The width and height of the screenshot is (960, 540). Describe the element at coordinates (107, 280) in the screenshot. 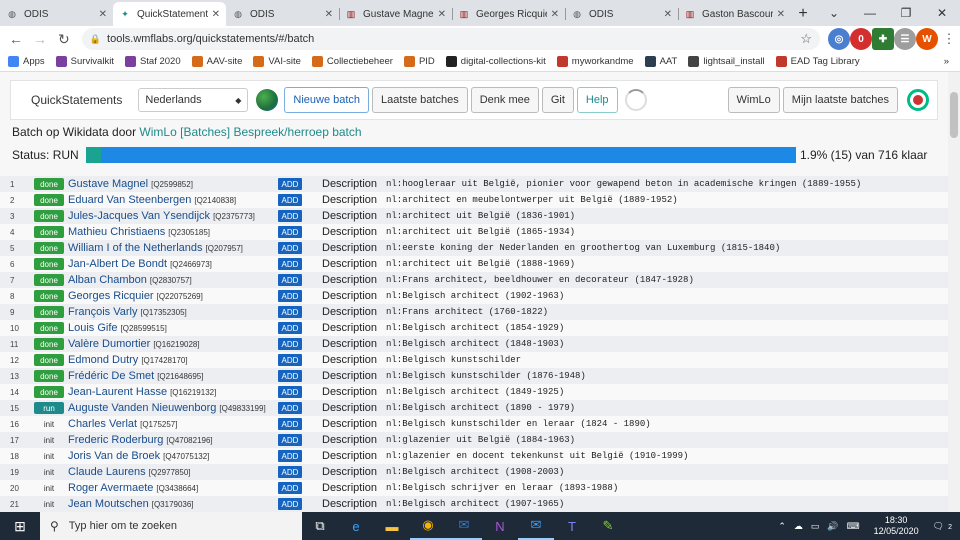

I see `item-label-link: Alban Chambon` at that location.